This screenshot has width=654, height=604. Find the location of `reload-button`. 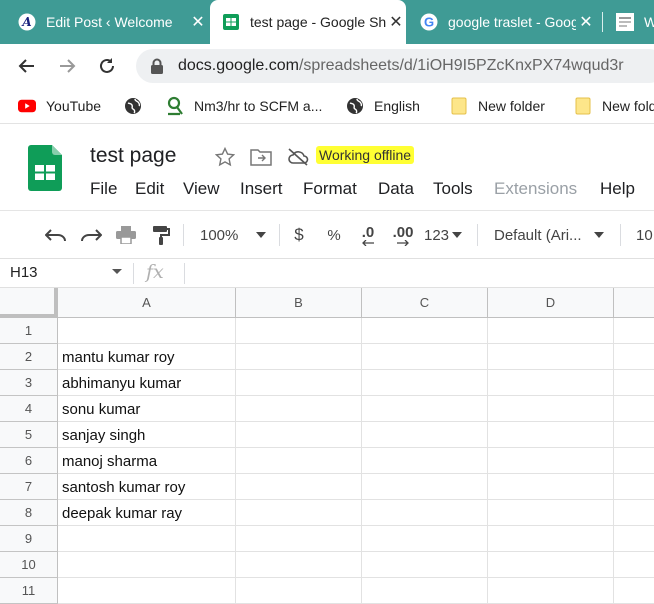

reload-button is located at coordinates (107, 66).